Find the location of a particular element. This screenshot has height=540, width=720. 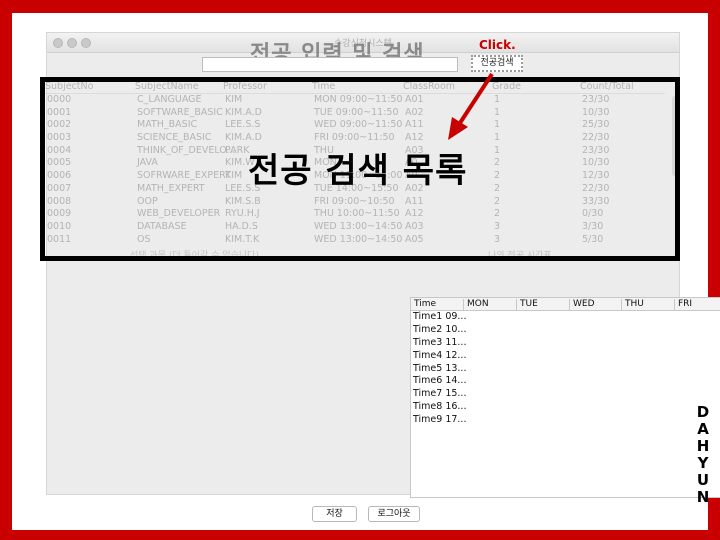

watermark-letter: H is located at coordinates (703, 446).